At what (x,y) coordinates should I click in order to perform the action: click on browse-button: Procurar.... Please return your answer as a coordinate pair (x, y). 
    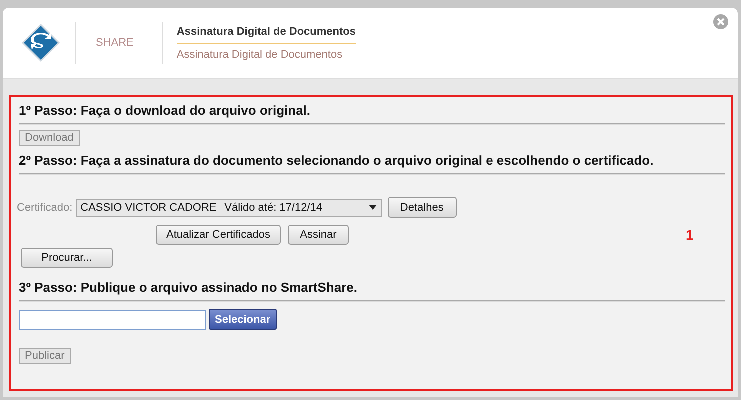
    Looking at the image, I should click on (67, 258).